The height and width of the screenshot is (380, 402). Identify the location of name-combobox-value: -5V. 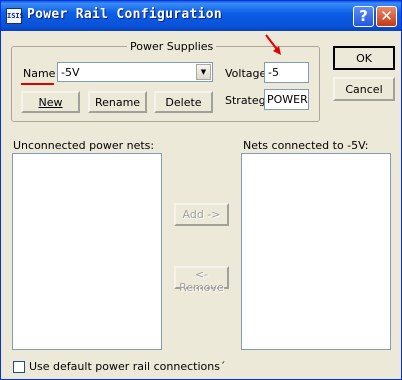
(70, 72).